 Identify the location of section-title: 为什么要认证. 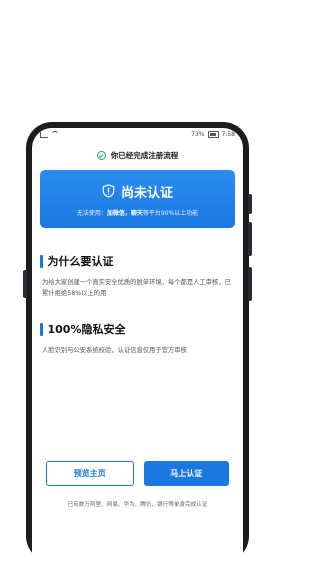
(80, 261).